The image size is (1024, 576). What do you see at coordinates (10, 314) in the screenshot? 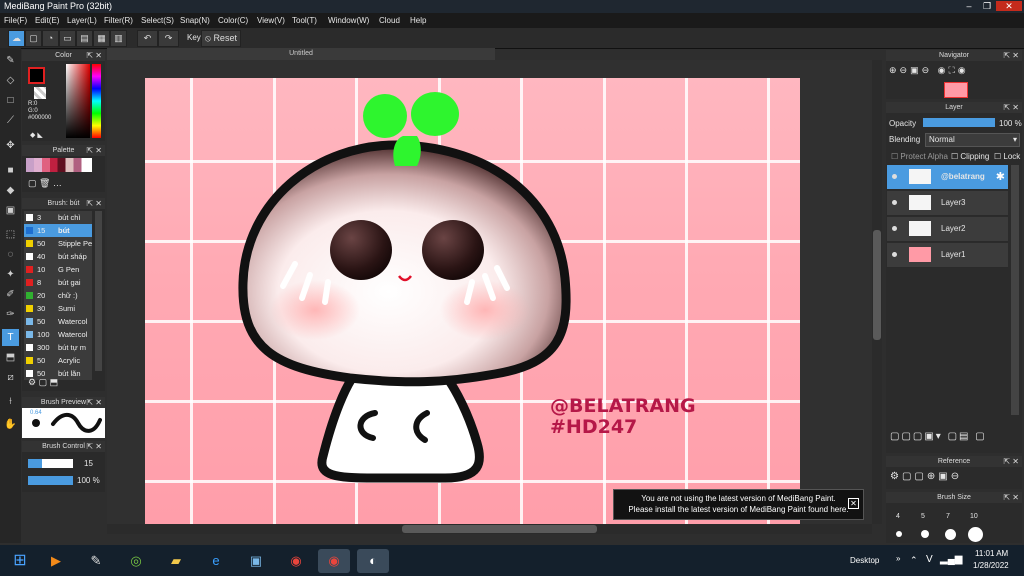
I see `select-eraser-icon: ✑` at bounding box center [10, 314].